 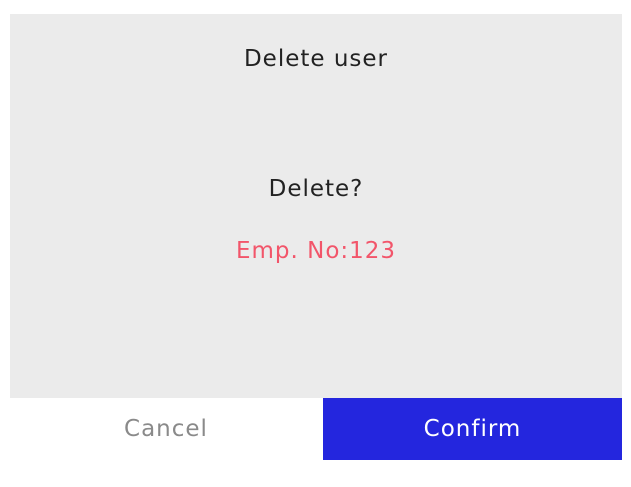 I want to click on confirmation-question: Delete?, so click(x=316, y=189).